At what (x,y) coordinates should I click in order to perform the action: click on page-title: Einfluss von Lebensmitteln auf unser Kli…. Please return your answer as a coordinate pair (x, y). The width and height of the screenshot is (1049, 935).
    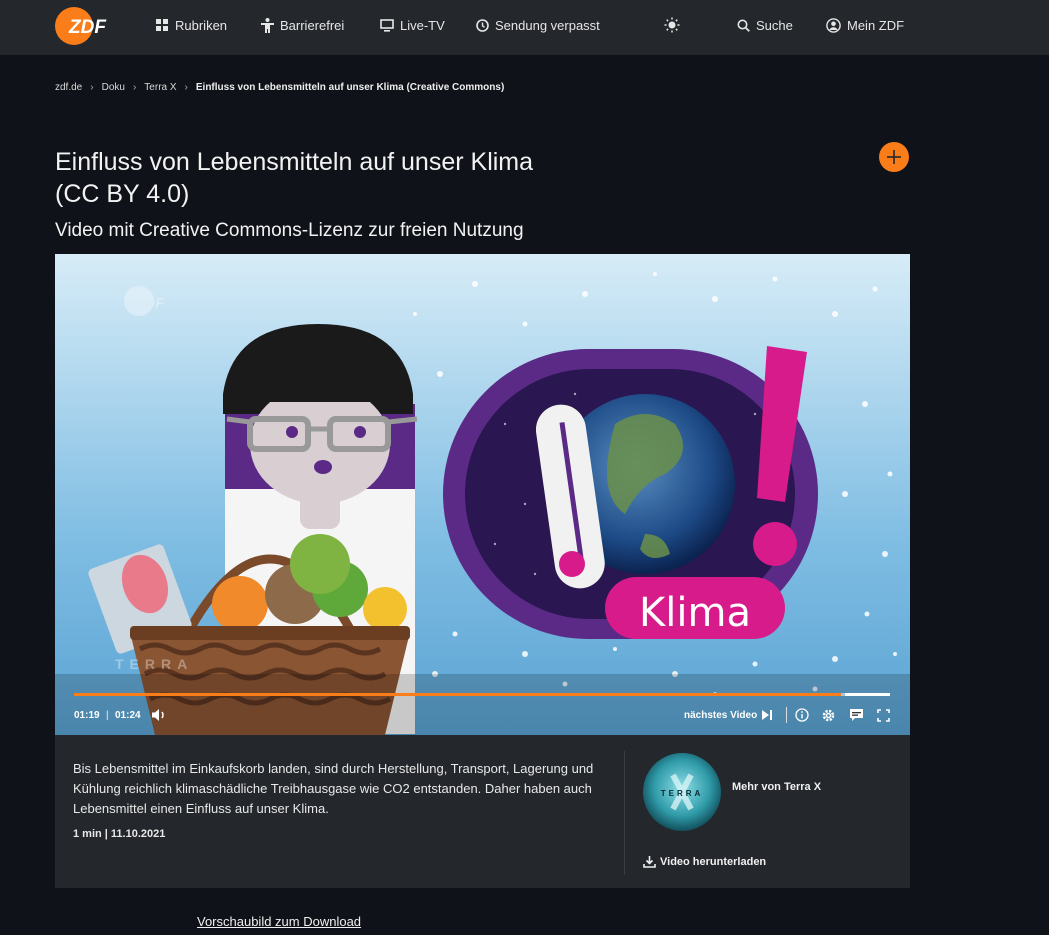
    Looking at the image, I should click on (294, 178).